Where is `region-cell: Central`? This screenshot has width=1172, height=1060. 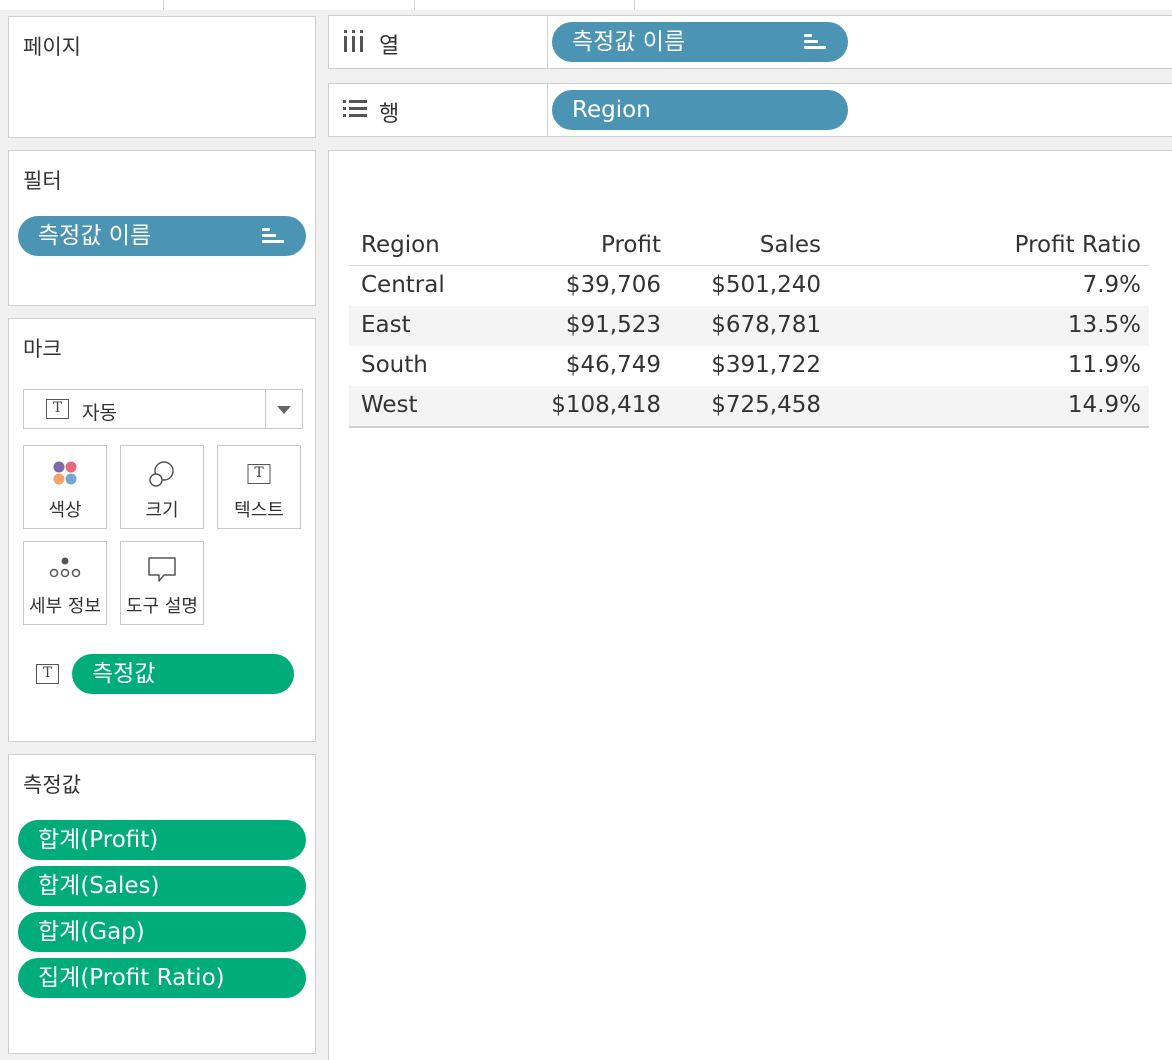 region-cell: Central is located at coordinates (403, 286).